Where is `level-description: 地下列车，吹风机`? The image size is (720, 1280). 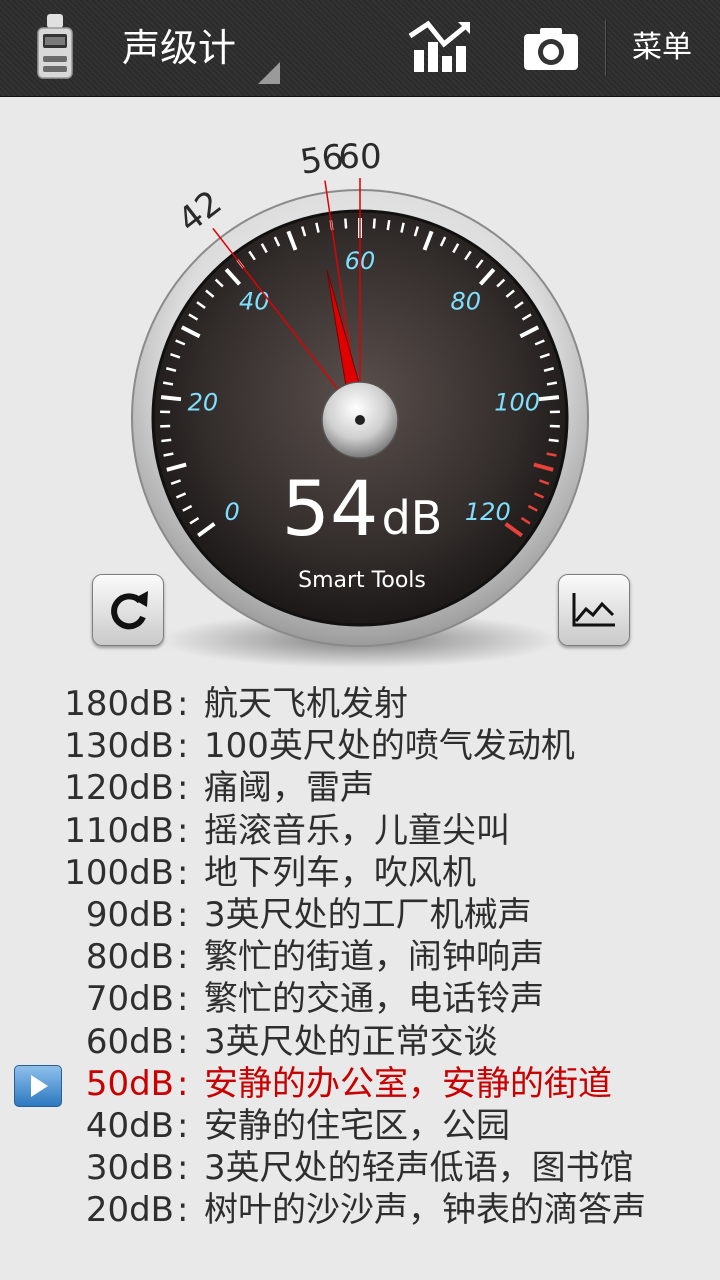 level-description: 地下列车，吹风机 is located at coordinates (340, 872).